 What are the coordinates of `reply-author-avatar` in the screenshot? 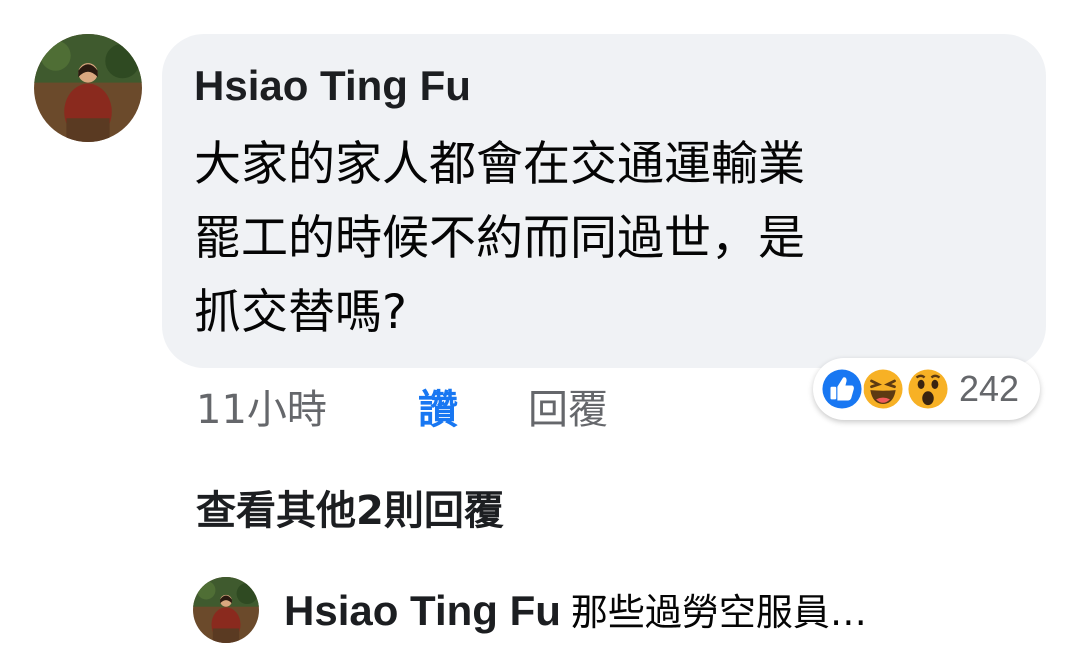 It's located at (226, 610).